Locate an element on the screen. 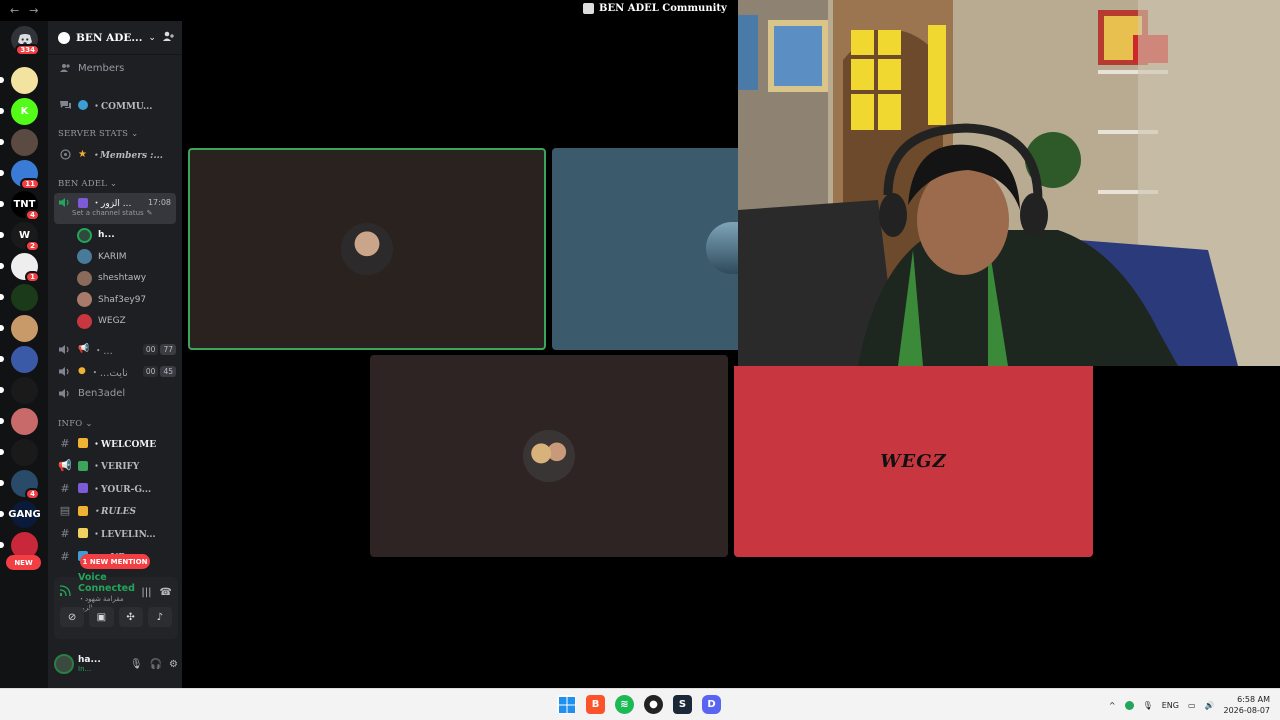 The width and height of the screenshot is (1280, 720). category-server-stats: SERVER STATS ⌄ is located at coordinates (98, 134).